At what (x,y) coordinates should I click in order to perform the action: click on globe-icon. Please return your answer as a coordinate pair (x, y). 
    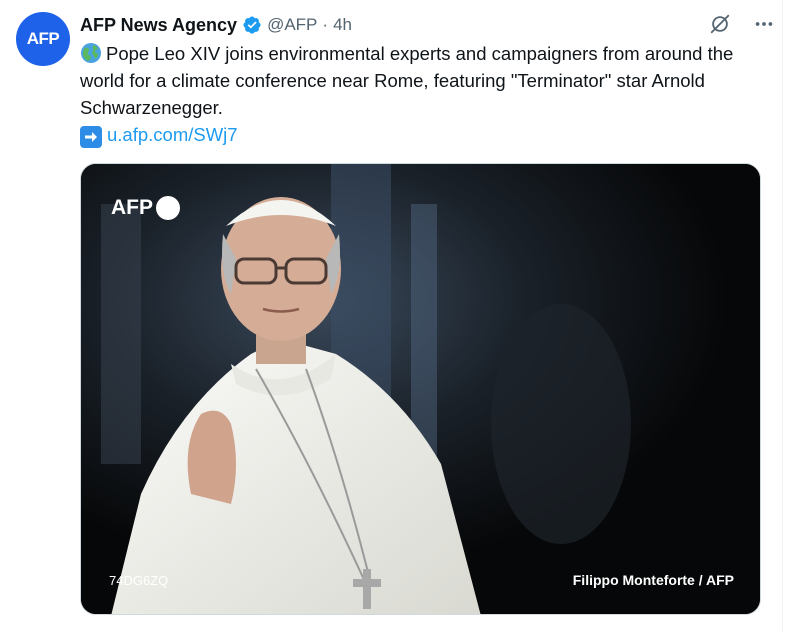
    Looking at the image, I should click on (91, 53).